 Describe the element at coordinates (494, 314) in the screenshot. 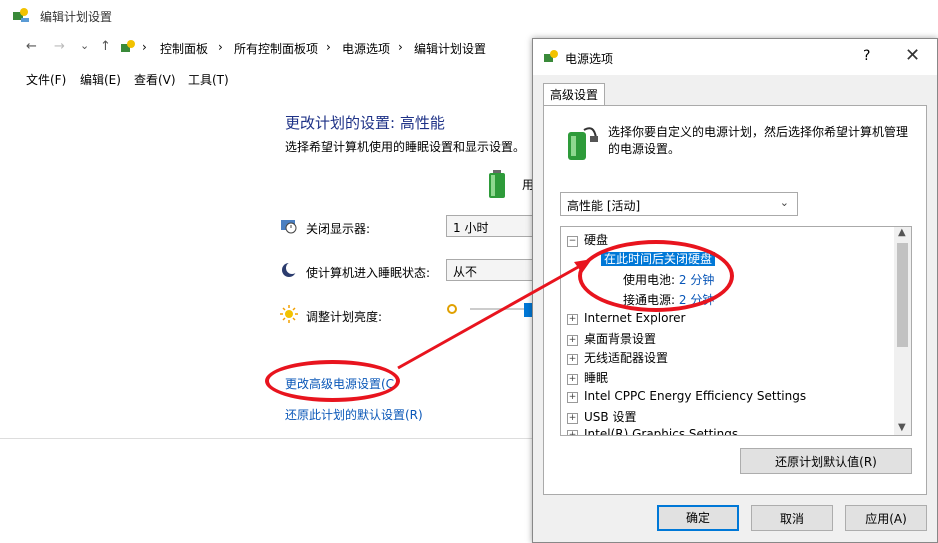

I see `annotation-arrow` at that location.